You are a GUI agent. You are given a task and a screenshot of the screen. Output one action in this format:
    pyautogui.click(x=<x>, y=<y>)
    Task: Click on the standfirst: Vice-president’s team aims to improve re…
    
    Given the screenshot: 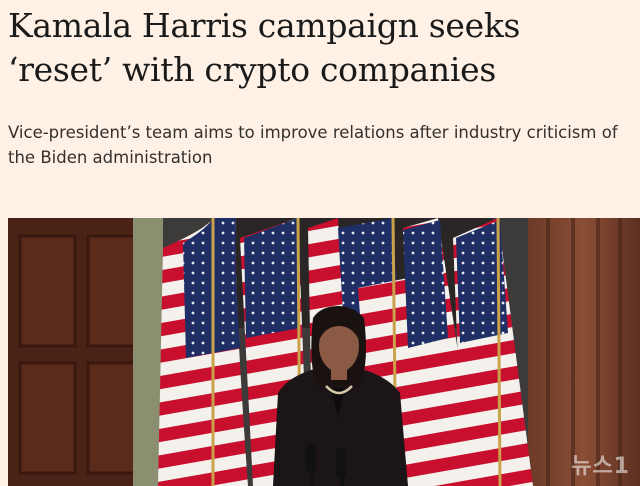 What is the action you would take?
    pyautogui.click(x=313, y=145)
    